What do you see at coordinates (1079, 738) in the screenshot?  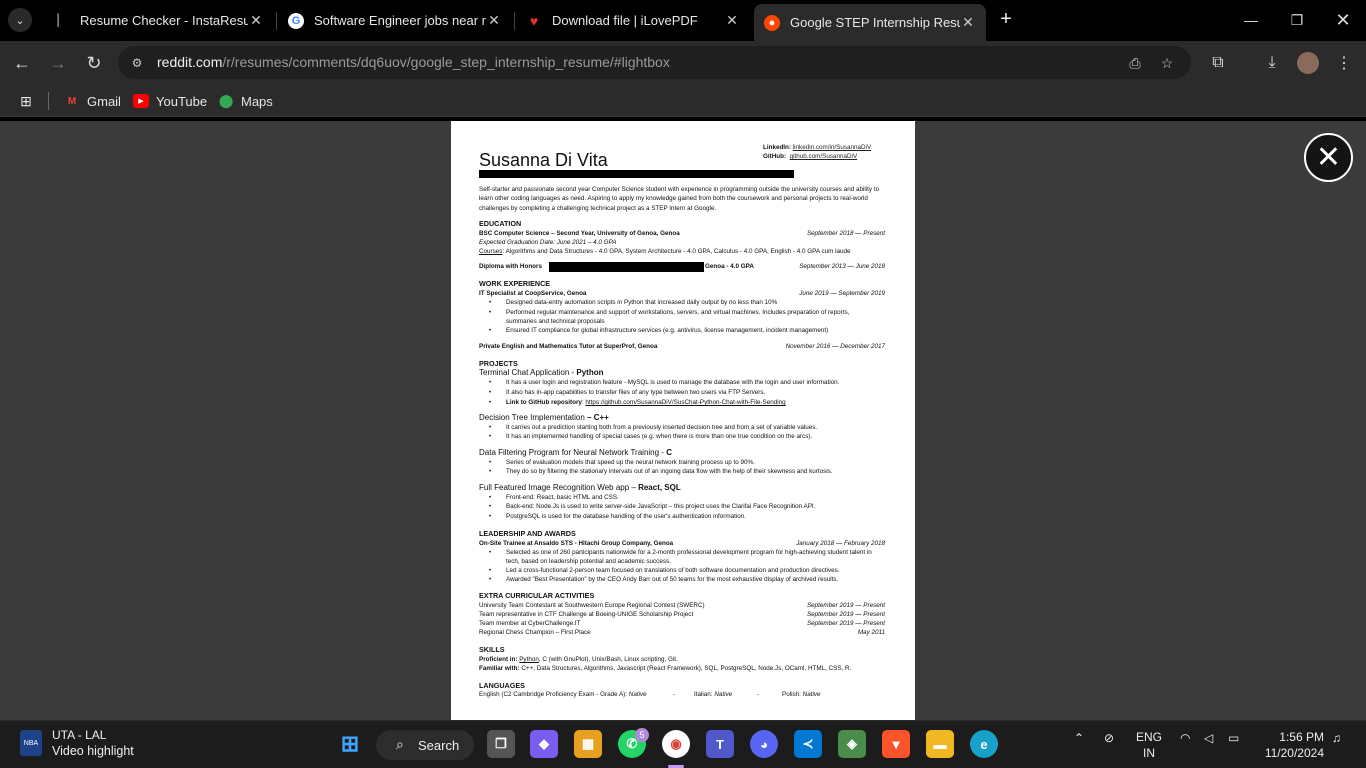 I see `show-hidden-icons: ⌃` at bounding box center [1079, 738].